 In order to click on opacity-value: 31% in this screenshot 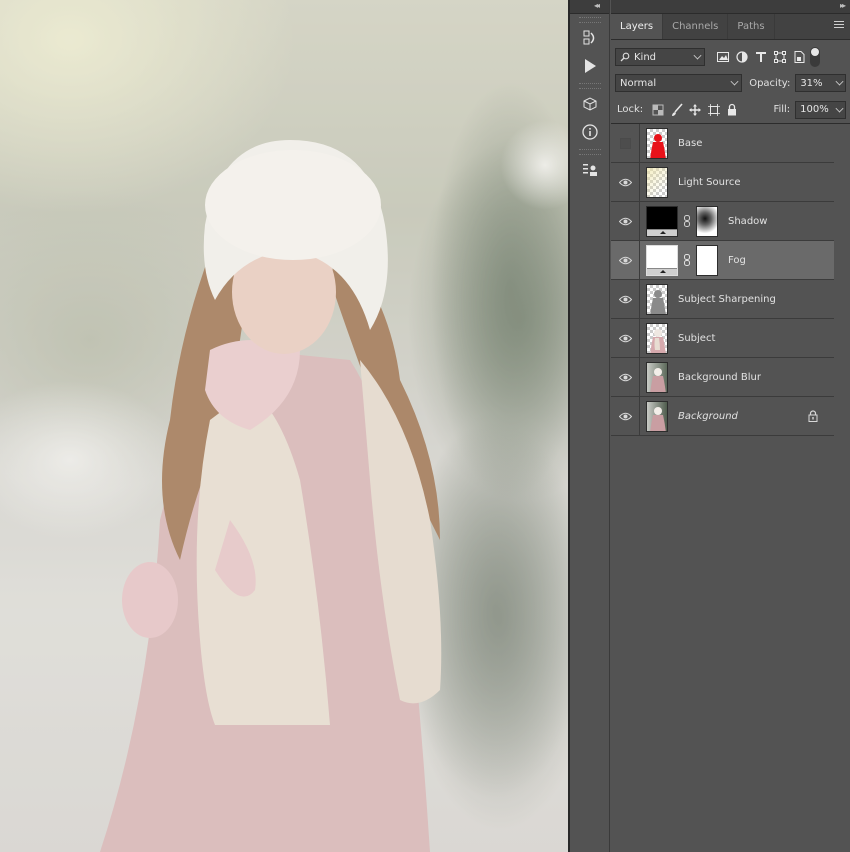, I will do `click(811, 83)`.